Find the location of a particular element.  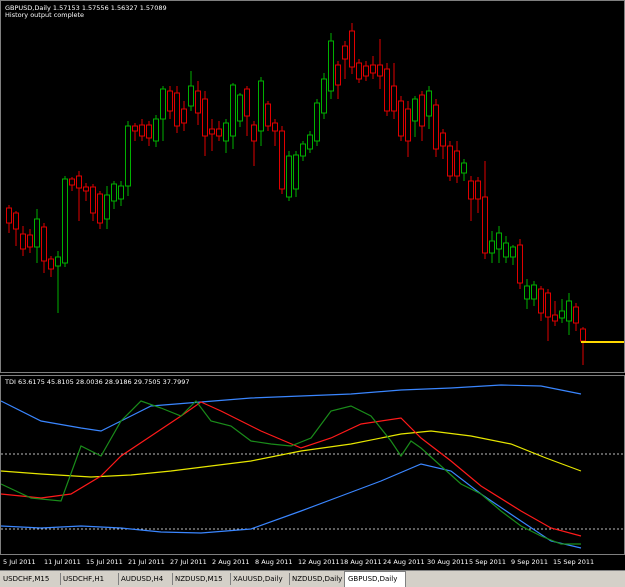

chart-tab: AUDUSD,H4 is located at coordinates (145, 579).